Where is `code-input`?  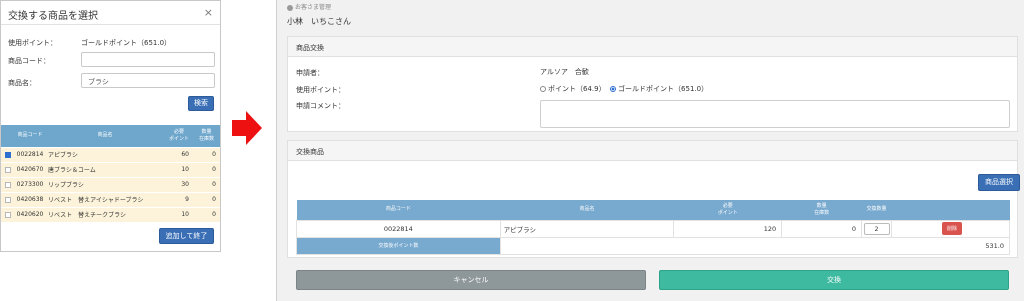
code-input is located at coordinates (148, 59).